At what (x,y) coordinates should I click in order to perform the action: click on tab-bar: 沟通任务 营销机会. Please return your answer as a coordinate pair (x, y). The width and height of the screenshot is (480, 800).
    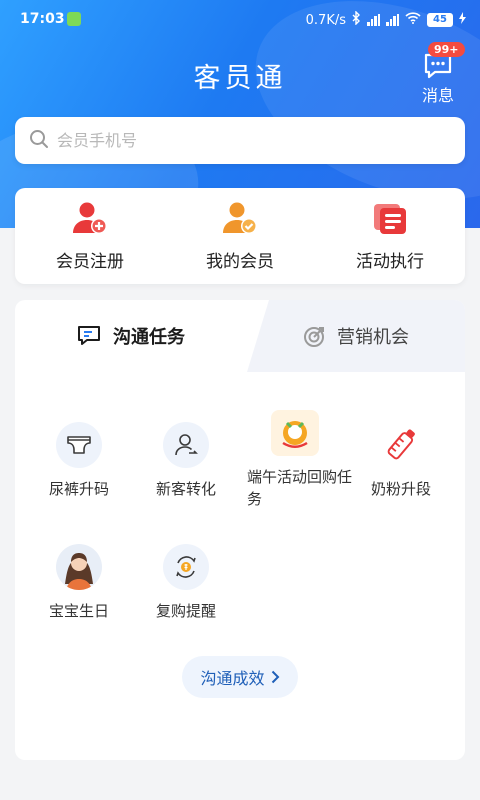
    Looking at the image, I should click on (240, 336).